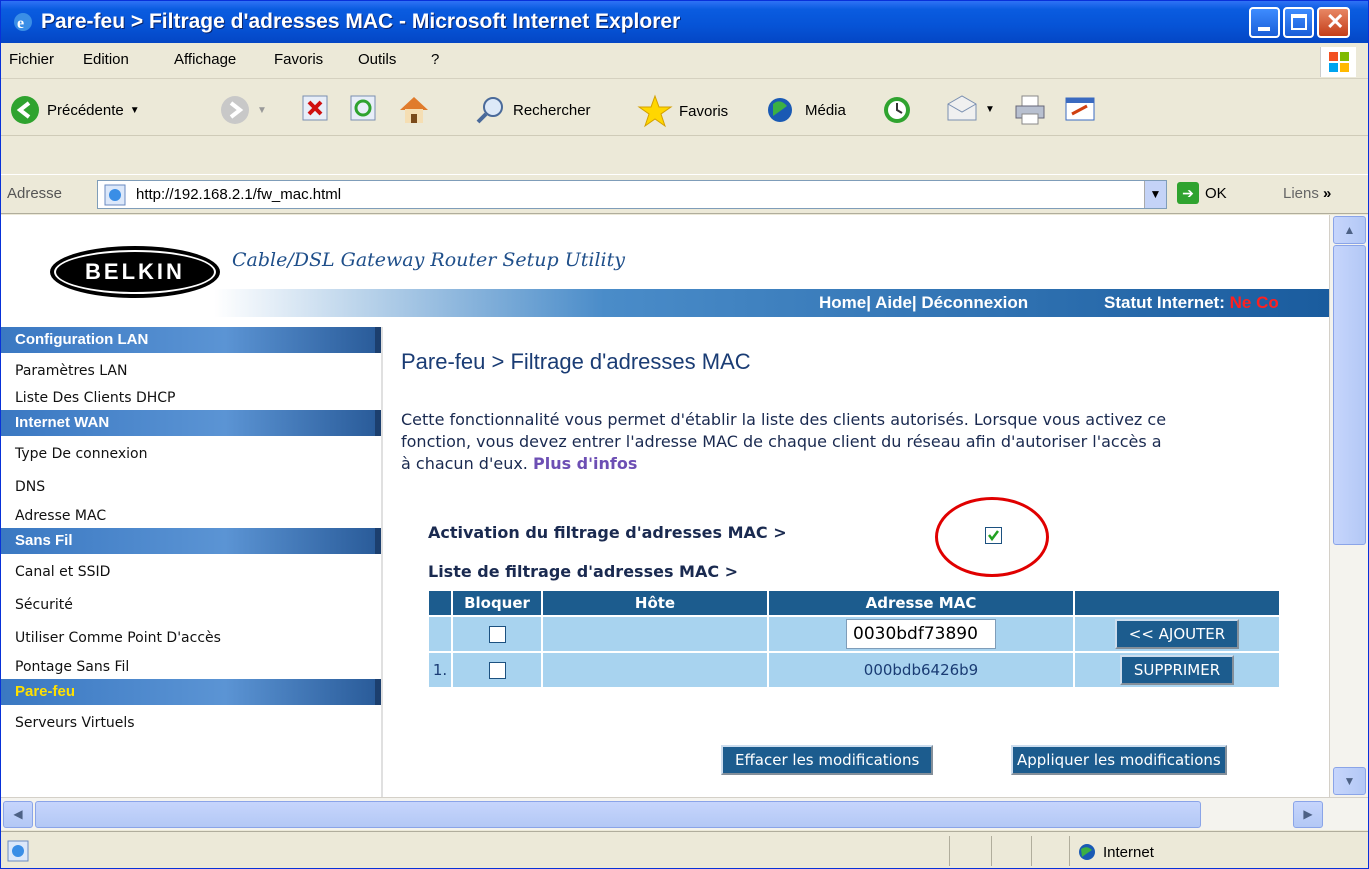 The width and height of the screenshot is (1369, 869). What do you see at coordinates (780, 110) in the screenshot?
I see `media-icon` at bounding box center [780, 110].